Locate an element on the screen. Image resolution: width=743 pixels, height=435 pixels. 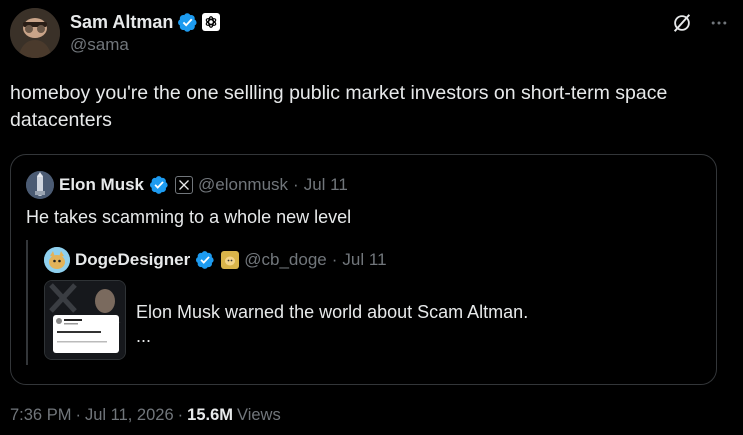
nested-tweet-header: DogeDesigner @cb_doge · Jul 11 is located at coordinates (215, 260).